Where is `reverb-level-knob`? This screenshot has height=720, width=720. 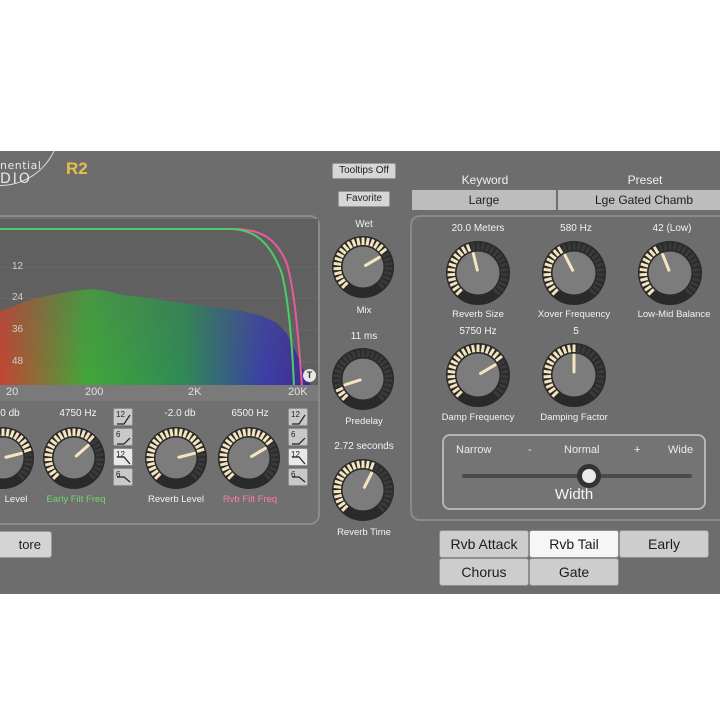
reverb-level-knob is located at coordinates (176, 458).